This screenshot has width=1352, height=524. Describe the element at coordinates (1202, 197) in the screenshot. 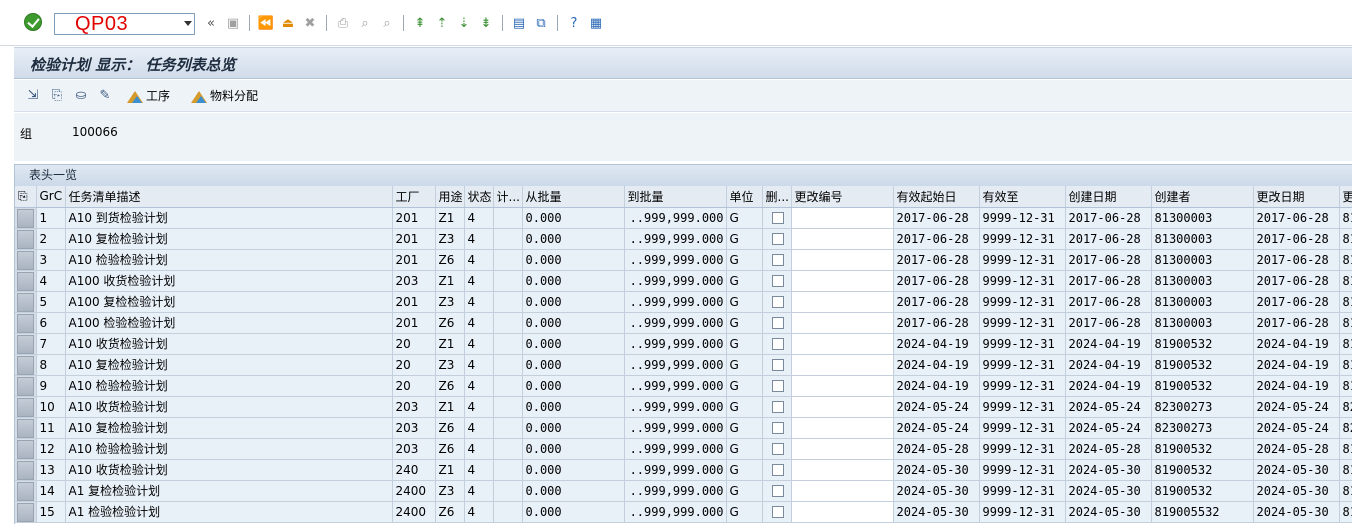

I see `column-header: 创建者` at that location.